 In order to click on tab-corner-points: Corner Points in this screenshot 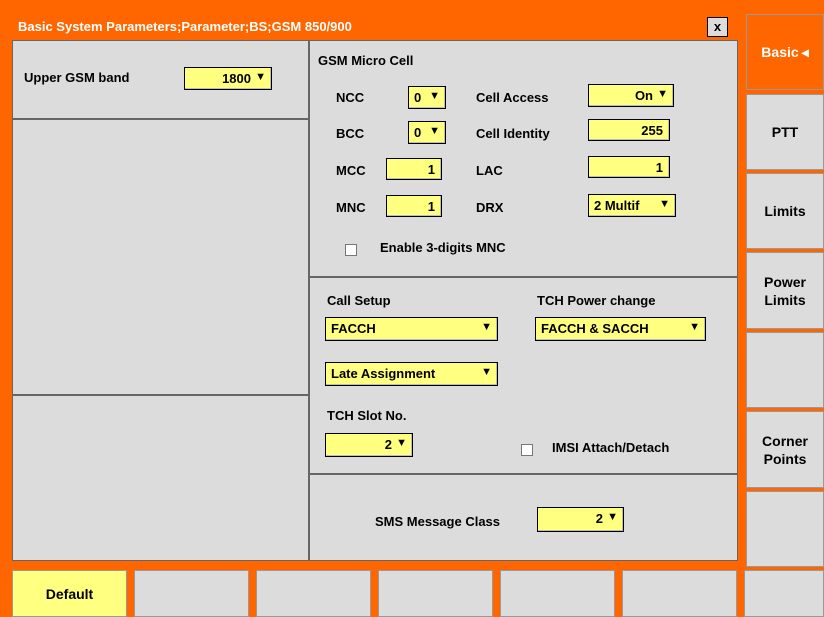, I will do `click(785, 449)`.